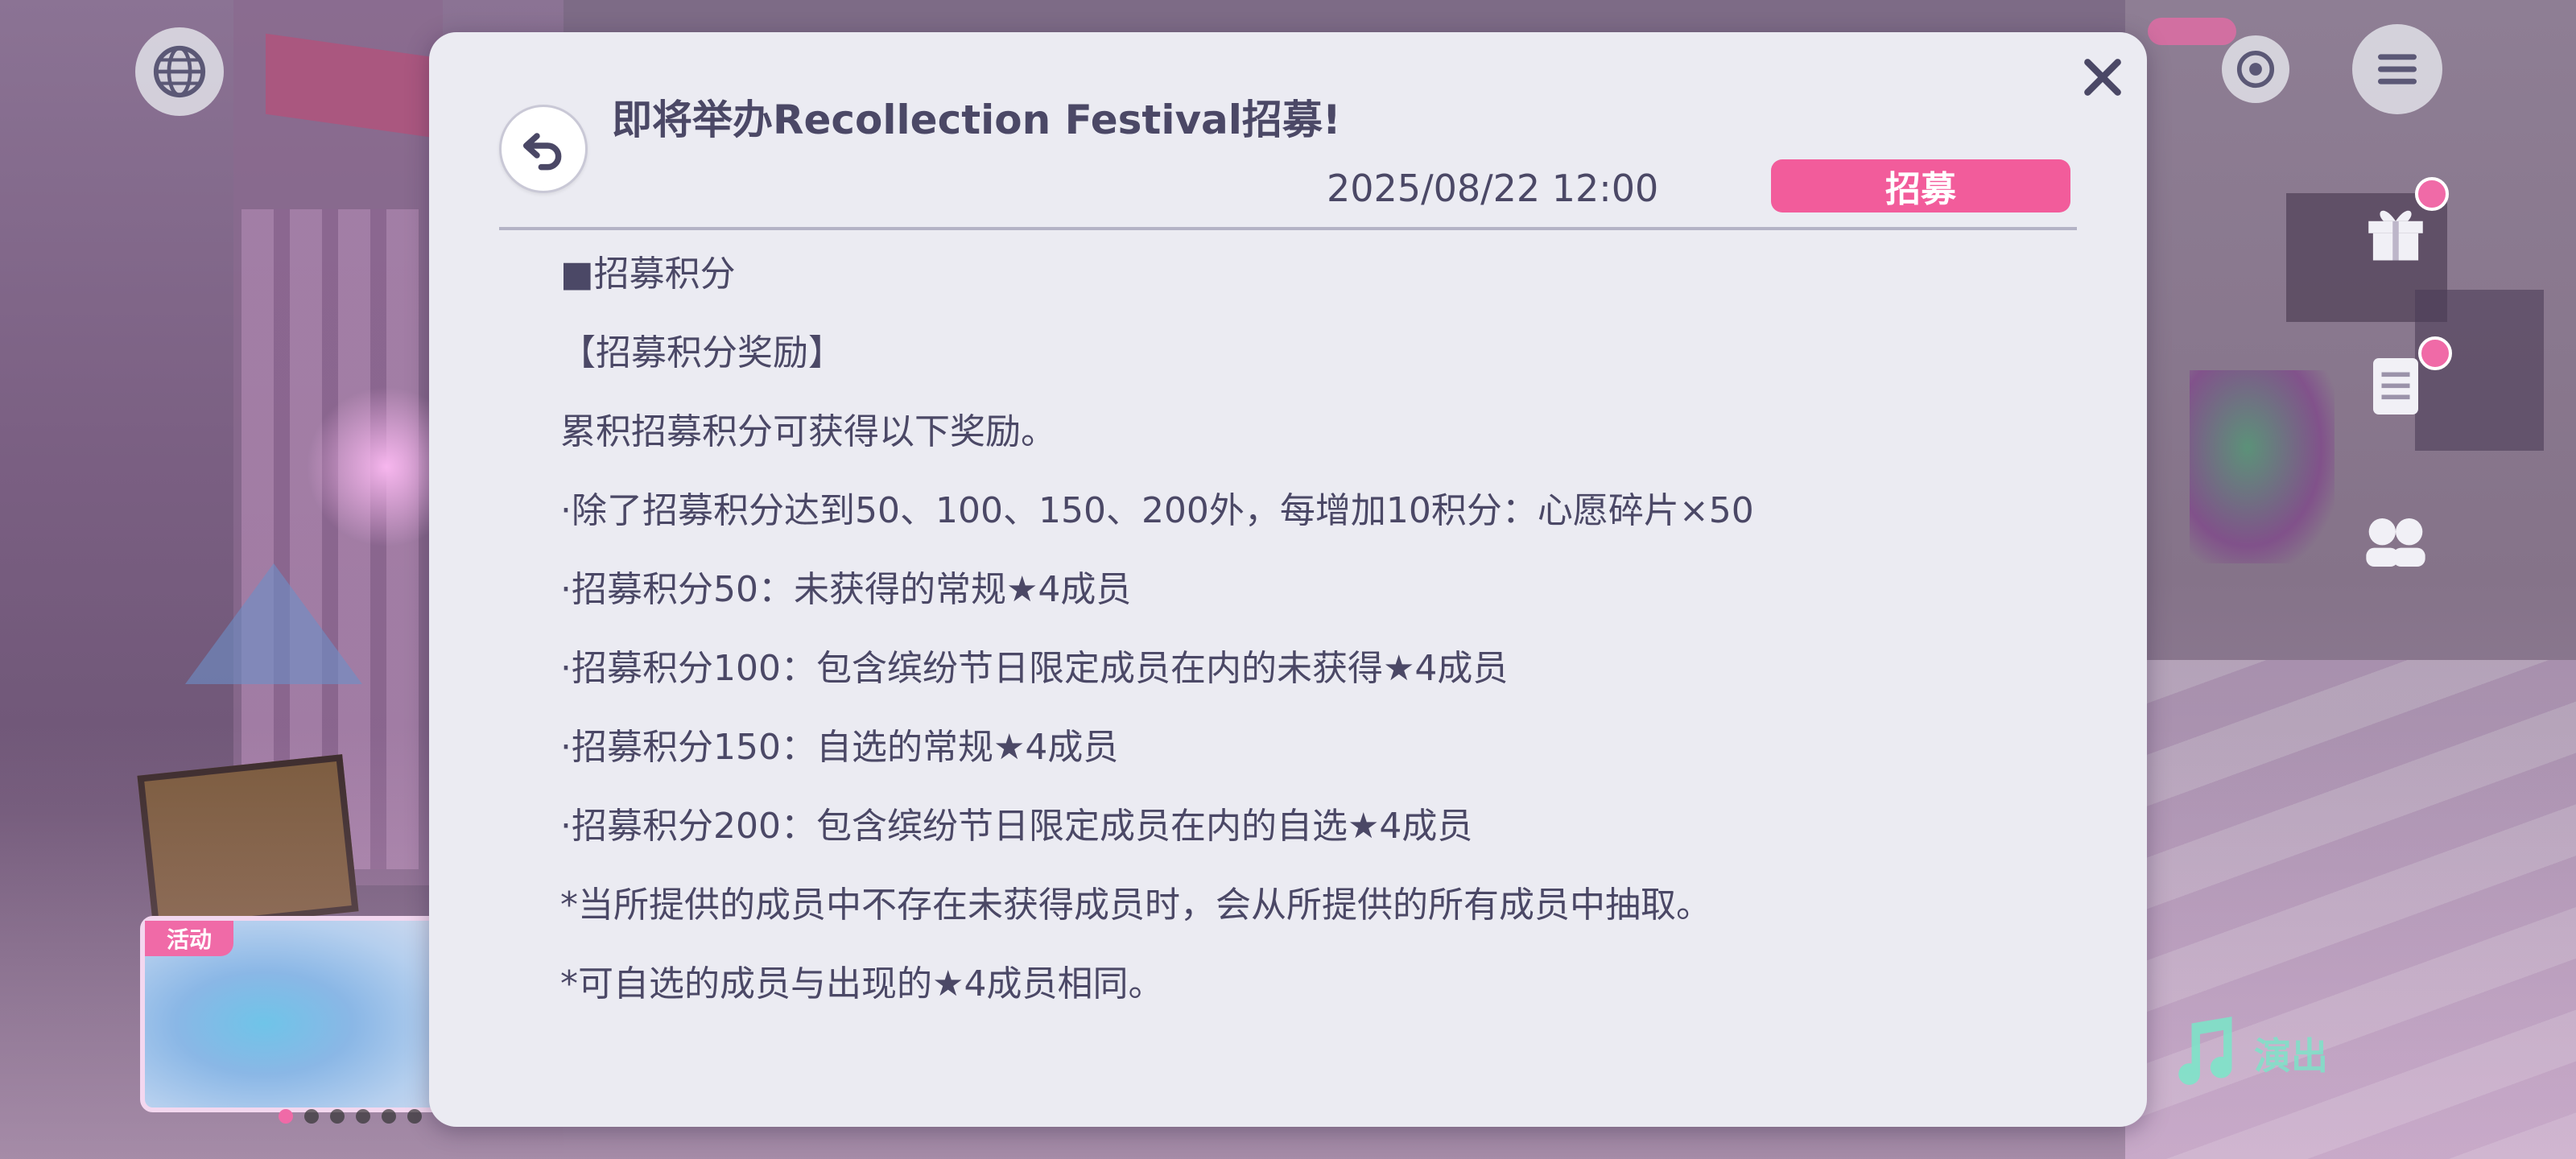 The width and height of the screenshot is (2576, 1159). Describe the element at coordinates (189, 938) in the screenshot. I see `event-tag: 活动` at that location.